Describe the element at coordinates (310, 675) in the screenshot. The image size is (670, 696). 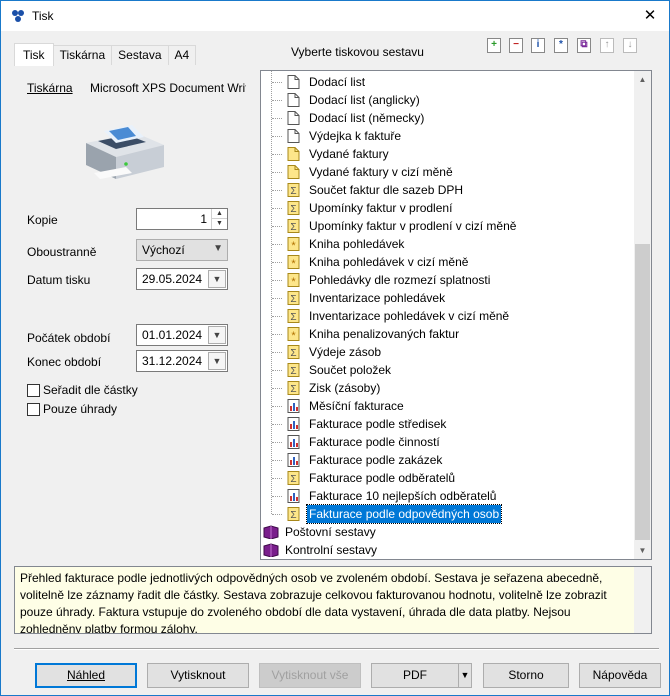
I see `print-all-button: Vytisknout vše` at that location.